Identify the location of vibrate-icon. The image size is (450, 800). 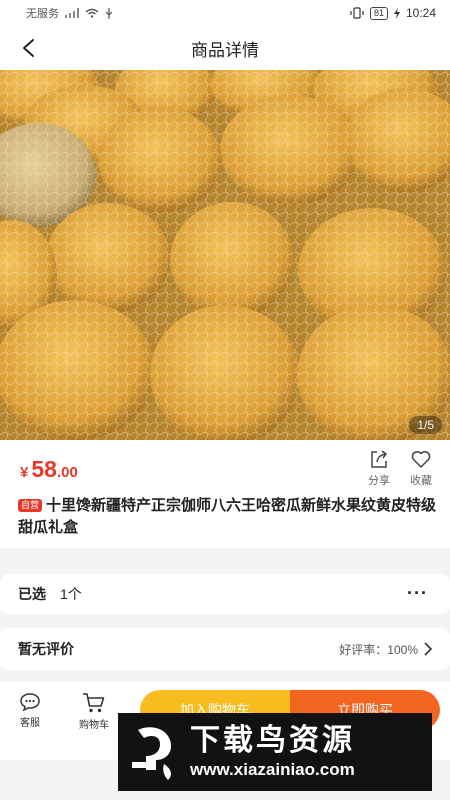
(357, 13).